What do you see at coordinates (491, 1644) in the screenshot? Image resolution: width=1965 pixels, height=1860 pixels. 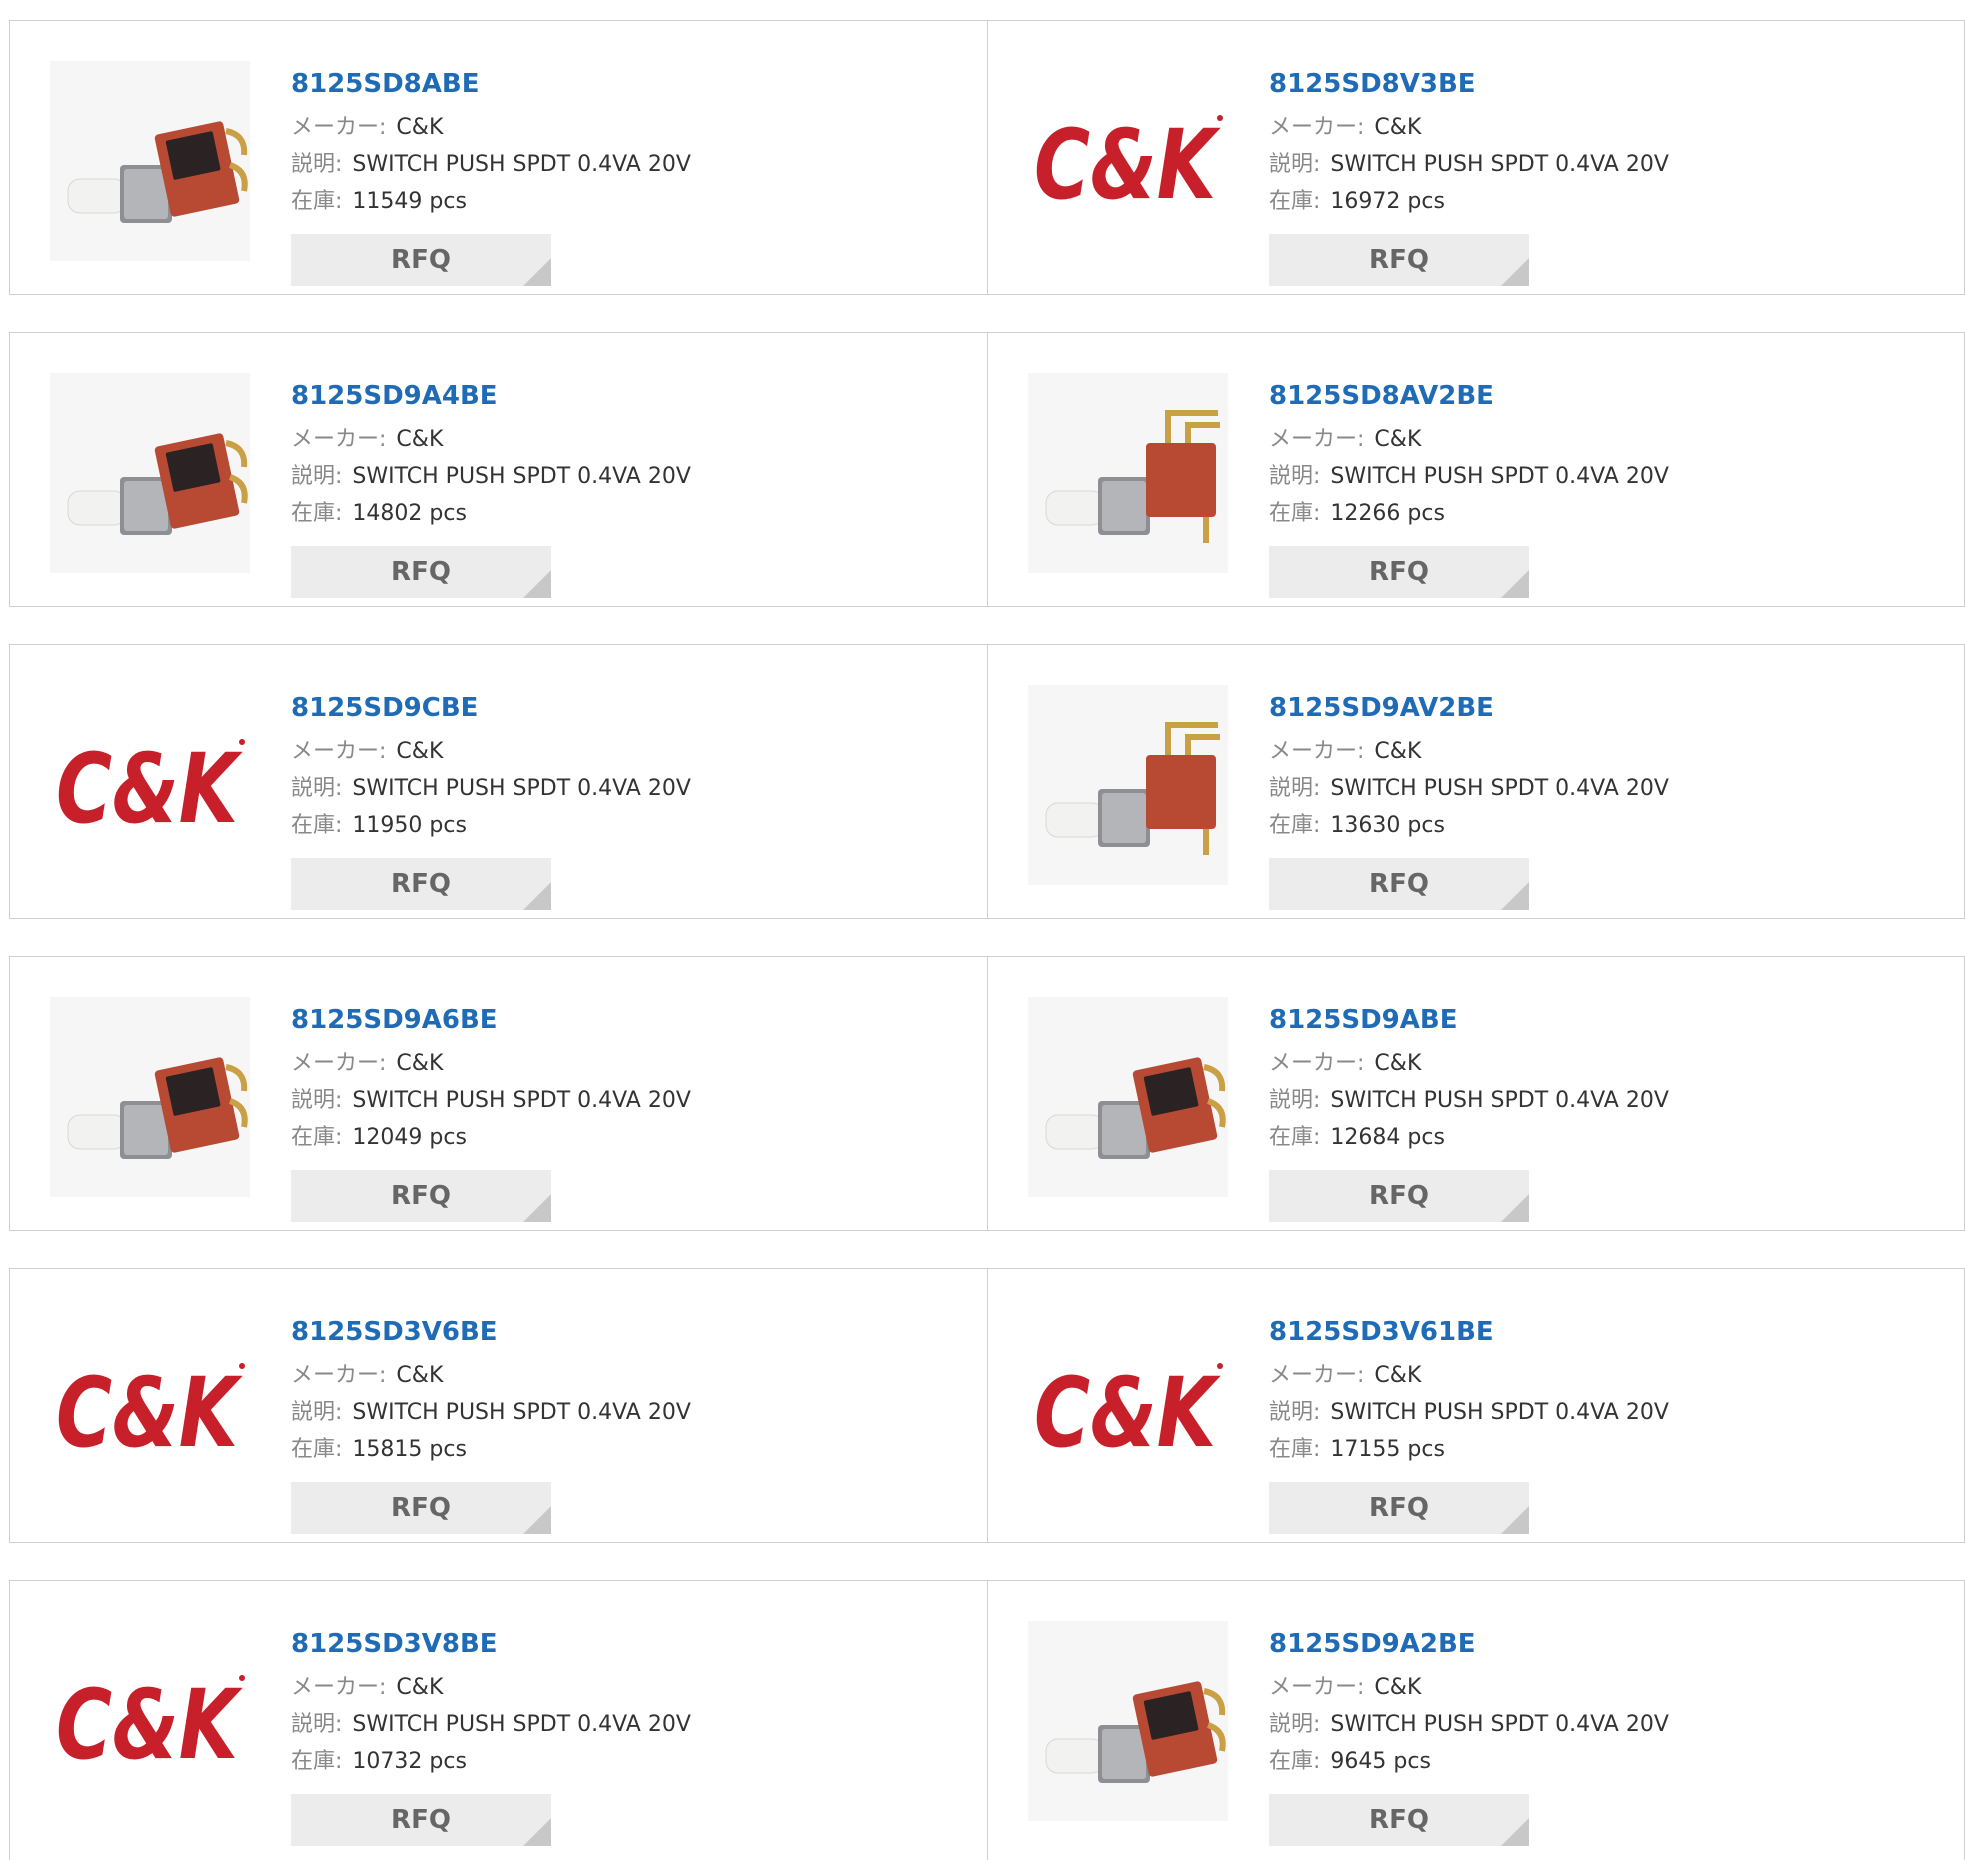 I see `part-number-link: 8125SD3V8BE` at bounding box center [491, 1644].